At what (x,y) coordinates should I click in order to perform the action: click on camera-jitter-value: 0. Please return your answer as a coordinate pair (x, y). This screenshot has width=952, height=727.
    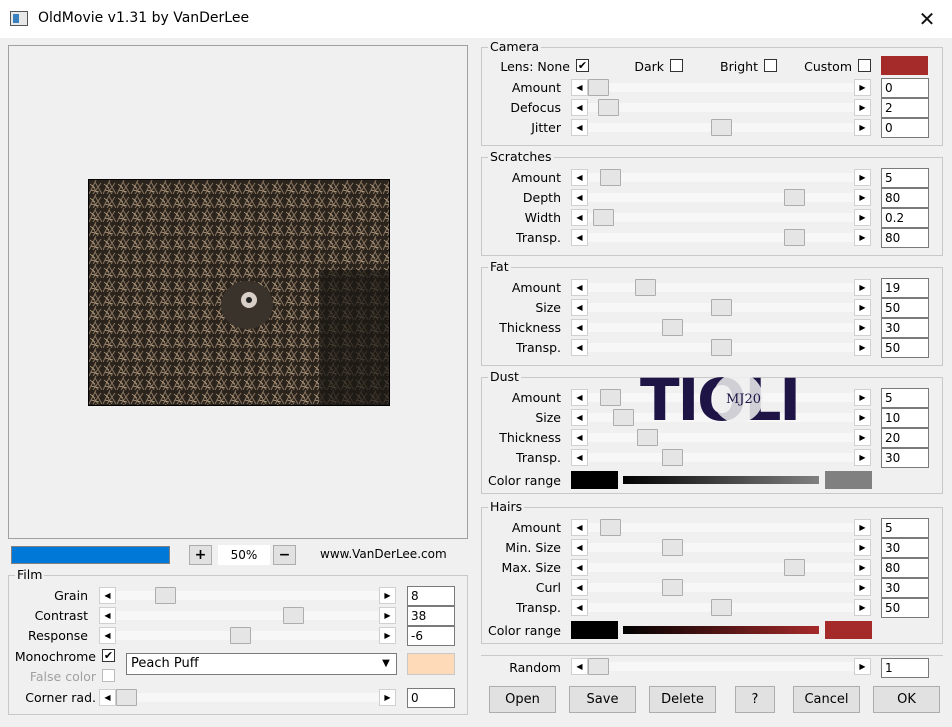
    Looking at the image, I should click on (905, 128).